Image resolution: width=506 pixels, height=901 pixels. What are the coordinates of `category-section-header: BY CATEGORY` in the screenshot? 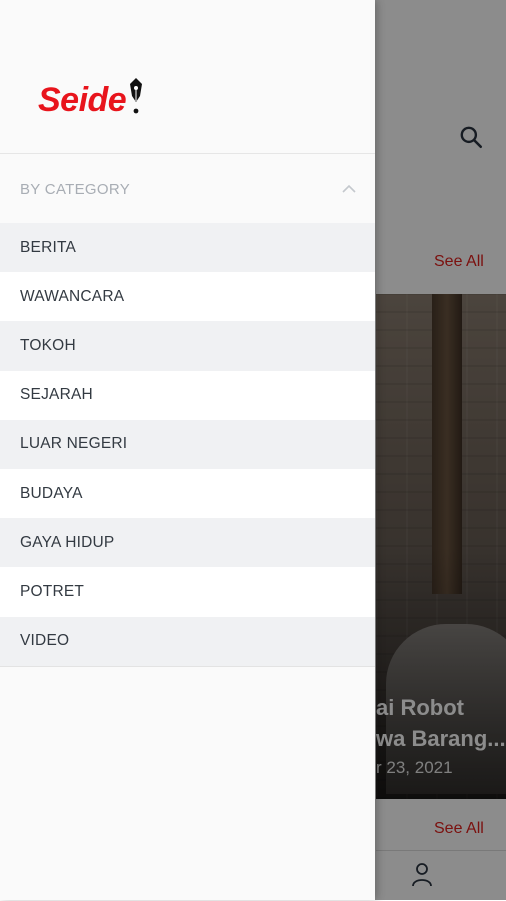 It's located at (187, 189).